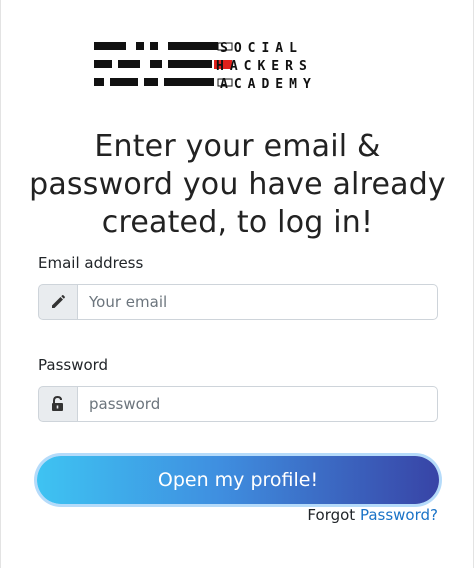 Image resolution: width=475 pixels, height=568 pixels. Describe the element at coordinates (91, 263) in the screenshot. I see `email-label: Email address` at that location.